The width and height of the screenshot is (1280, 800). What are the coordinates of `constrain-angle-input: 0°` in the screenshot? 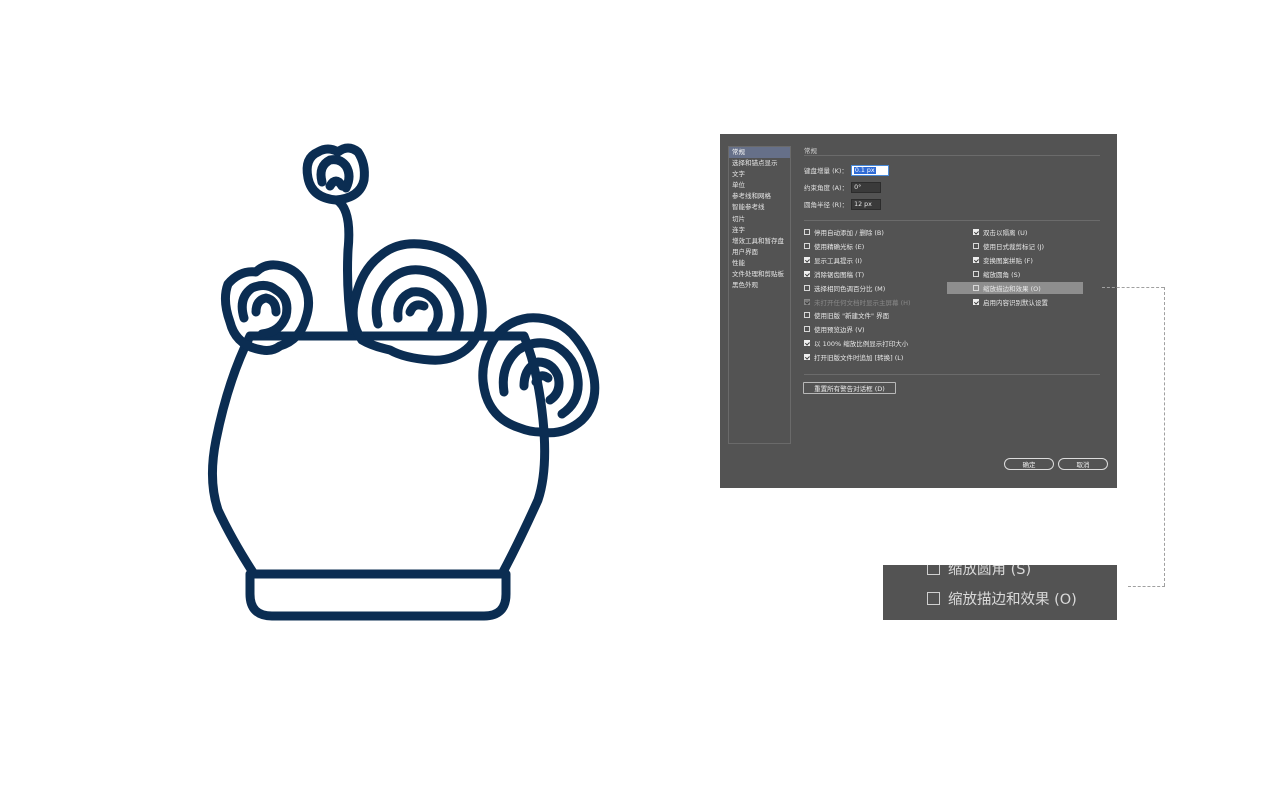 It's located at (866, 187).